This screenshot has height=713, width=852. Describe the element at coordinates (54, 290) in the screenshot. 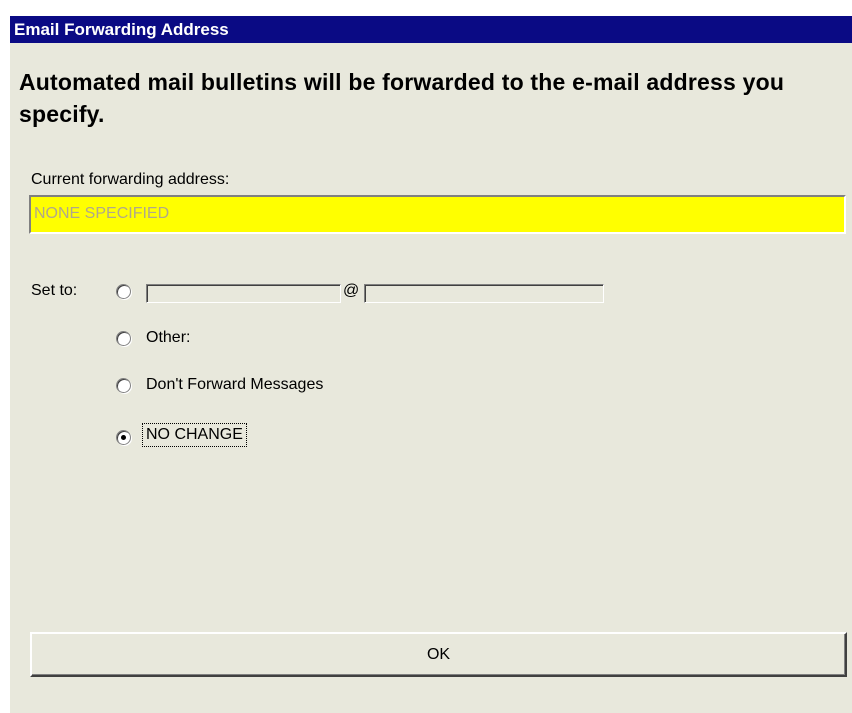

I see `set-to-label: Set to:` at that location.